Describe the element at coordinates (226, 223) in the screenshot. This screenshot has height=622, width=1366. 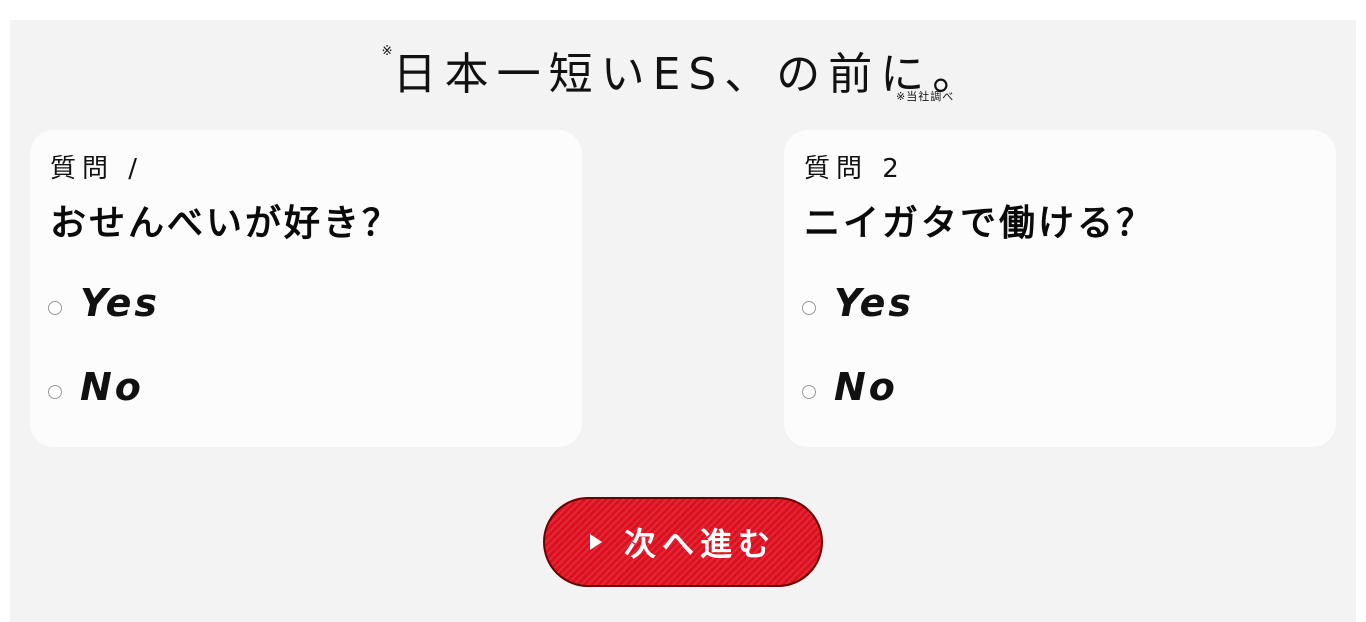
I see `question-text: おせんべいが好き？` at that location.